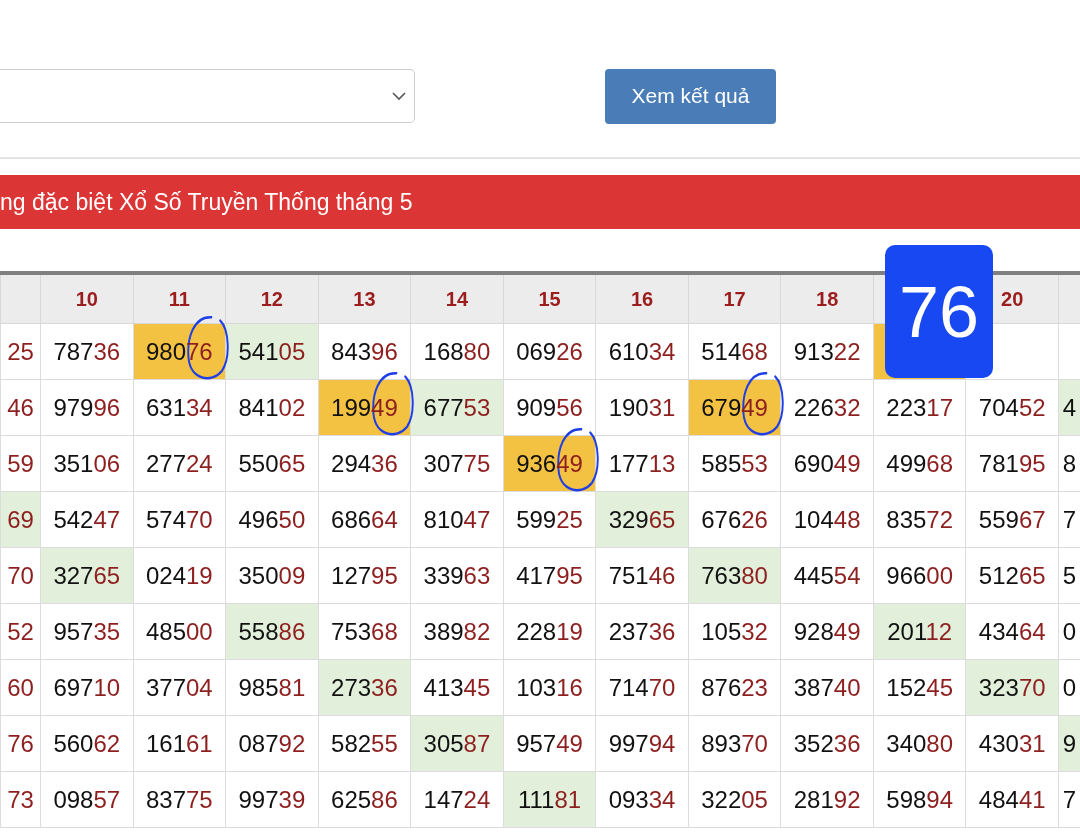 This screenshot has width=1080, height=838. I want to click on table-cell: 54105, so click(272, 351).